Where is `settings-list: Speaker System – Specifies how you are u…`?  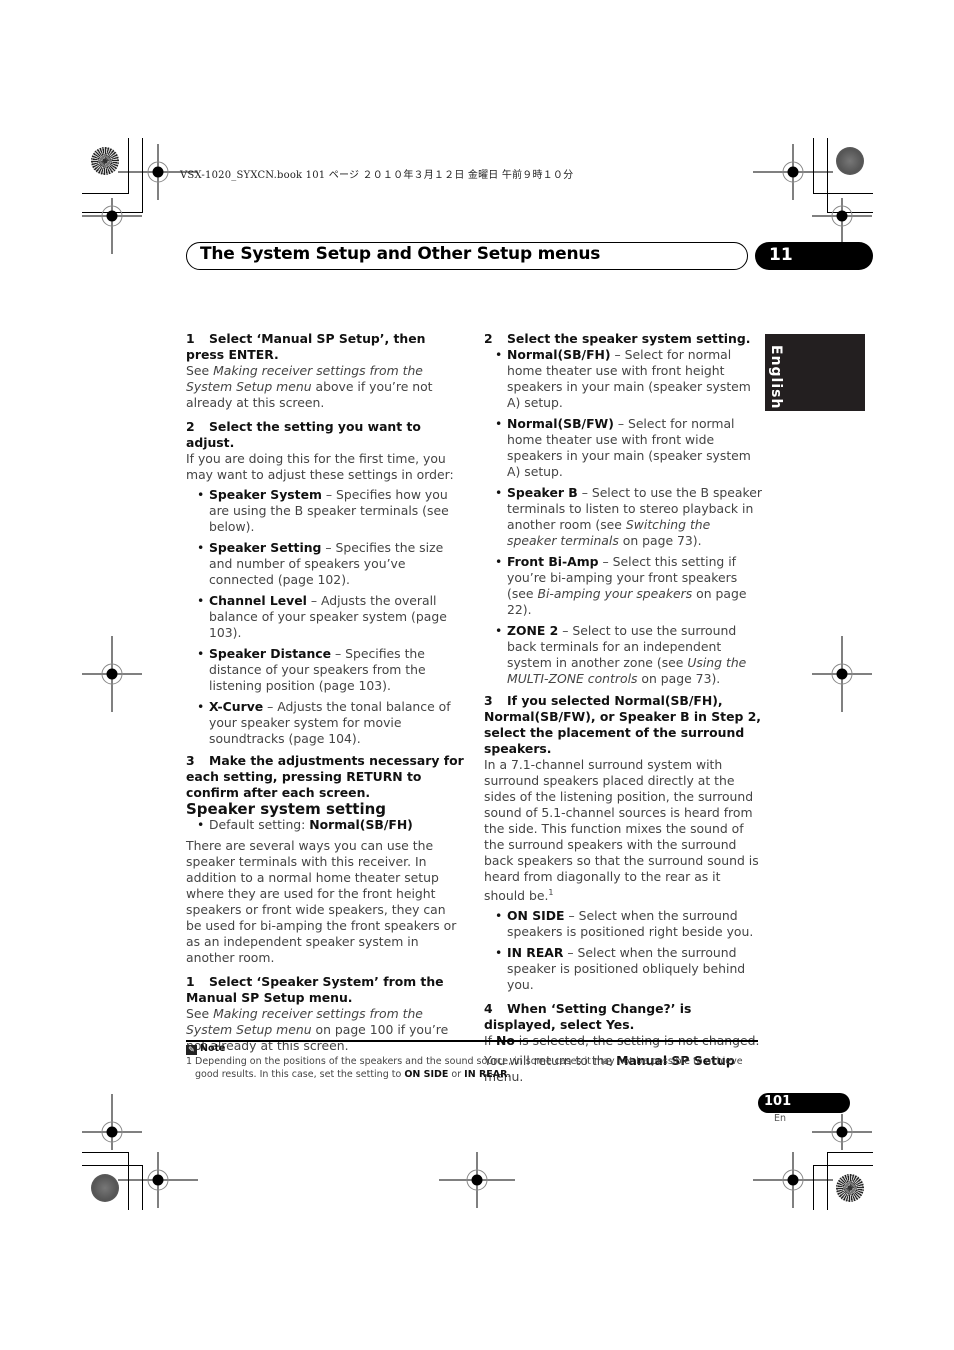 settings-list: Speaker System – Specifies how you are u… is located at coordinates (325, 617).